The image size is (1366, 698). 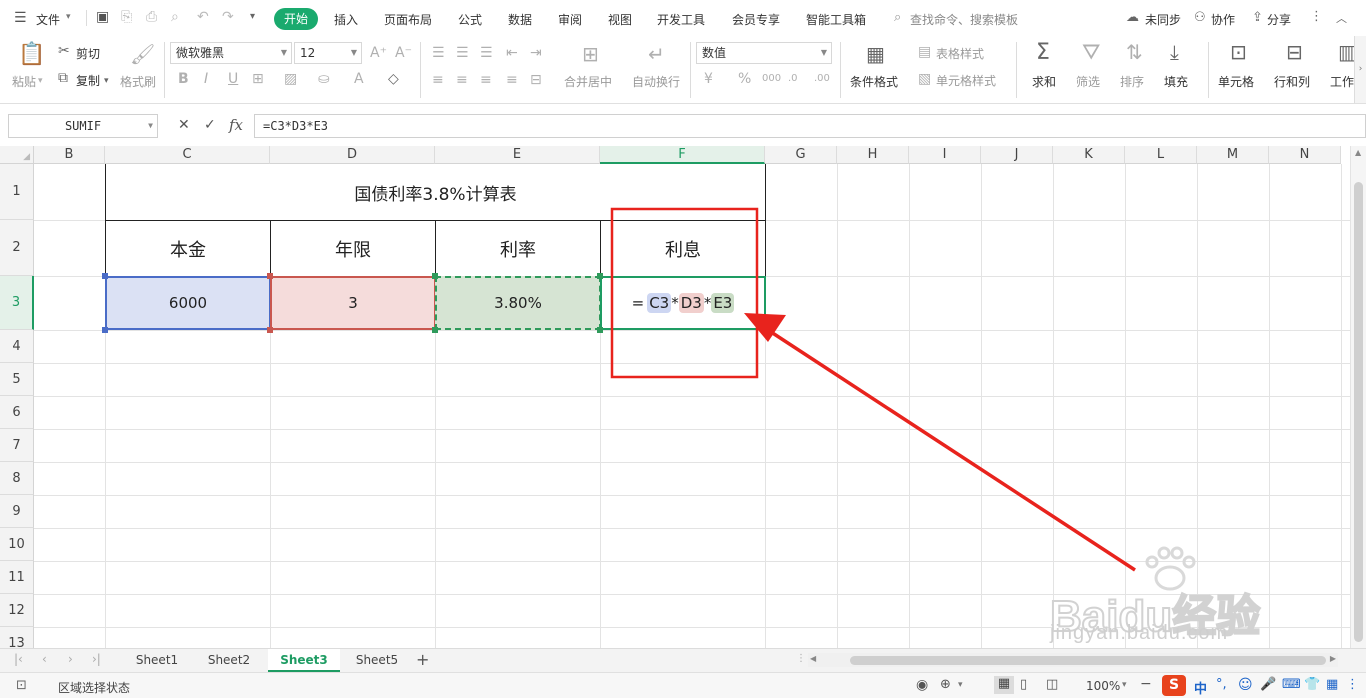 I want to click on name-box: SUMIF ▼, so click(x=83, y=126).